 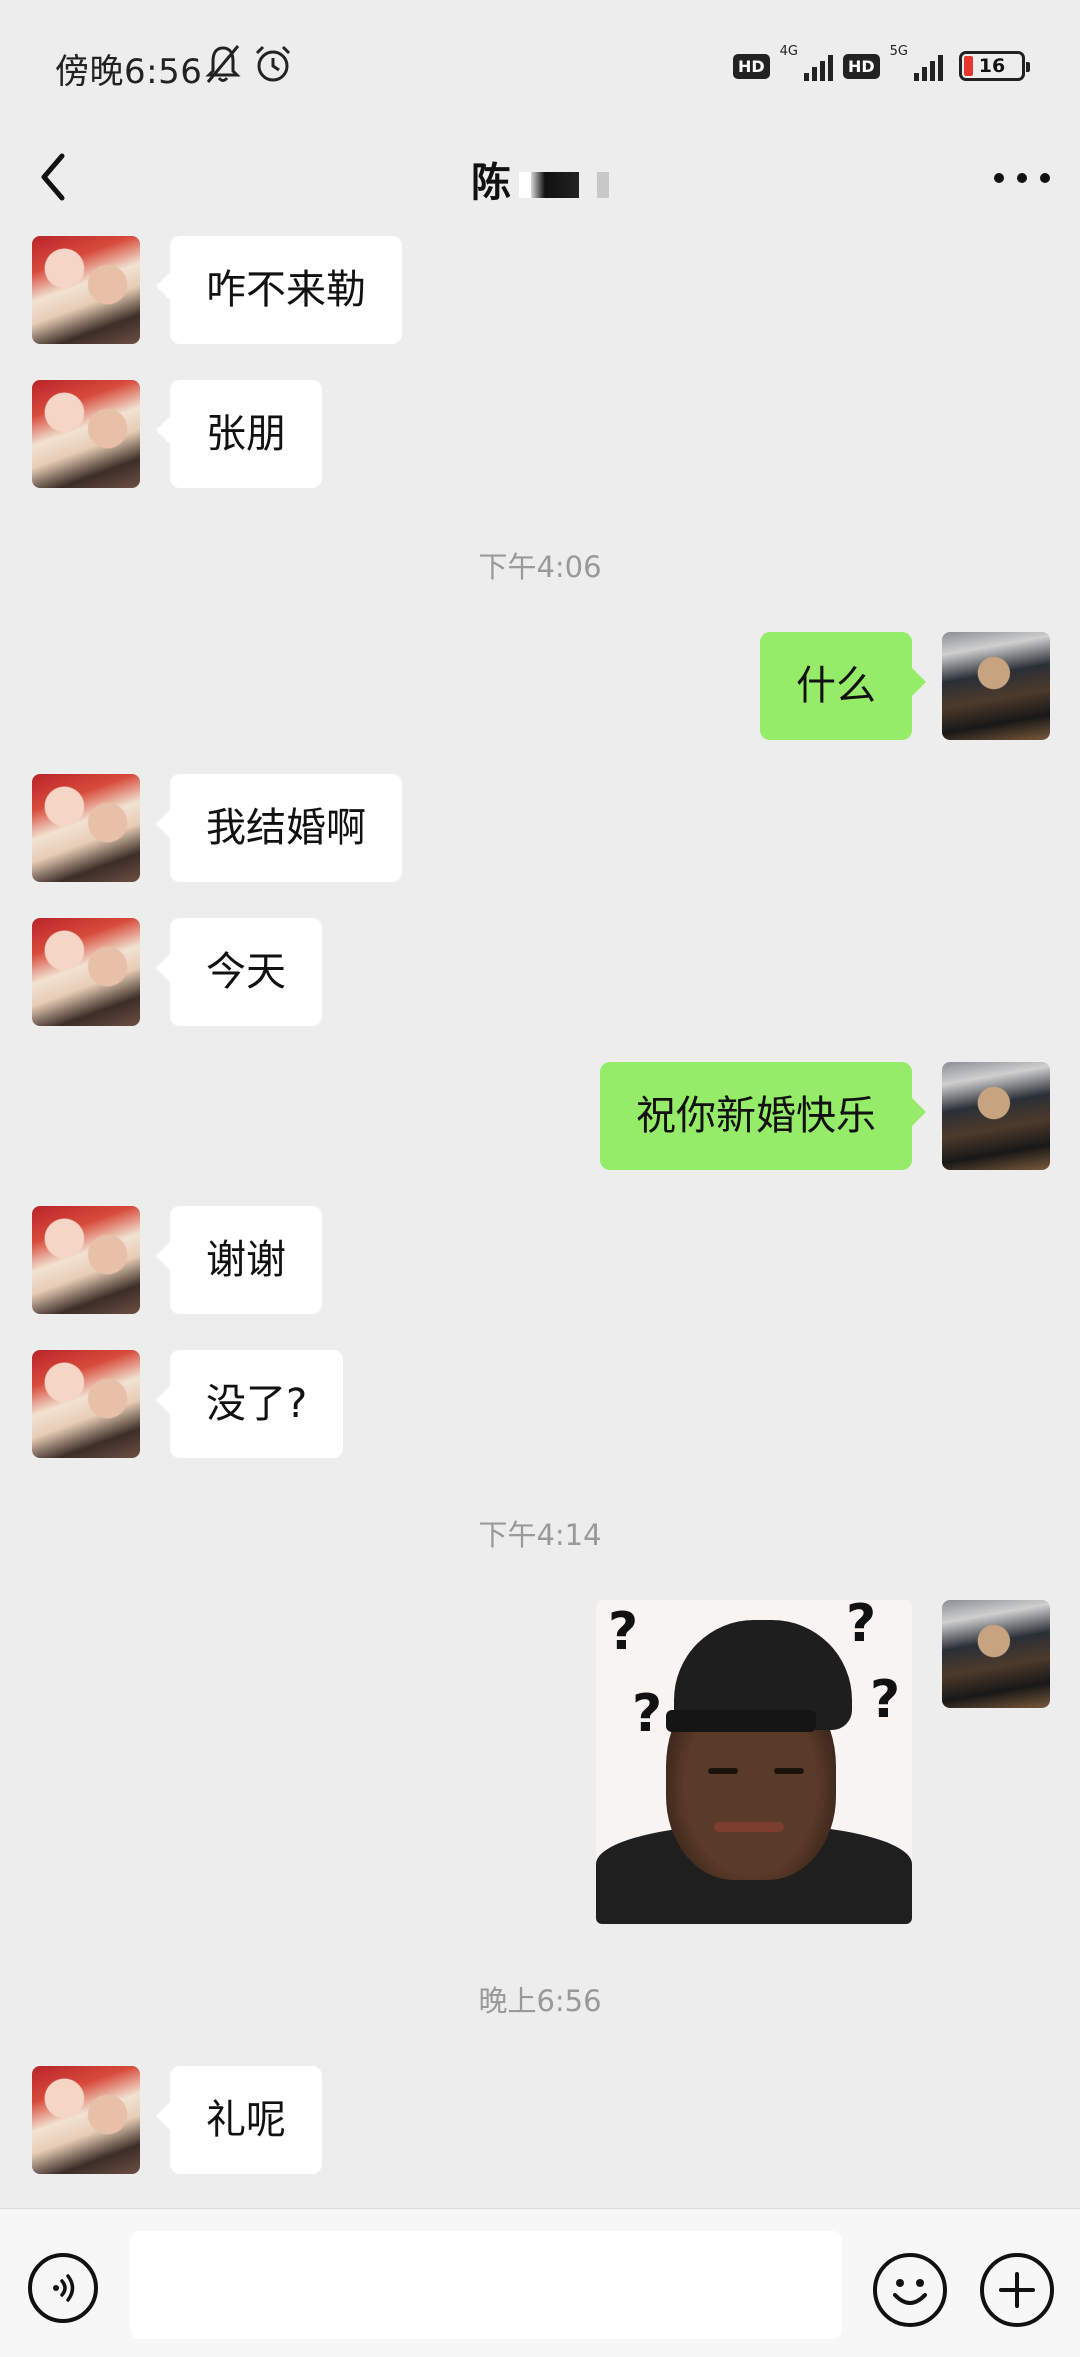 I want to click on timestamp: 下午4:14, so click(x=540, y=1535).